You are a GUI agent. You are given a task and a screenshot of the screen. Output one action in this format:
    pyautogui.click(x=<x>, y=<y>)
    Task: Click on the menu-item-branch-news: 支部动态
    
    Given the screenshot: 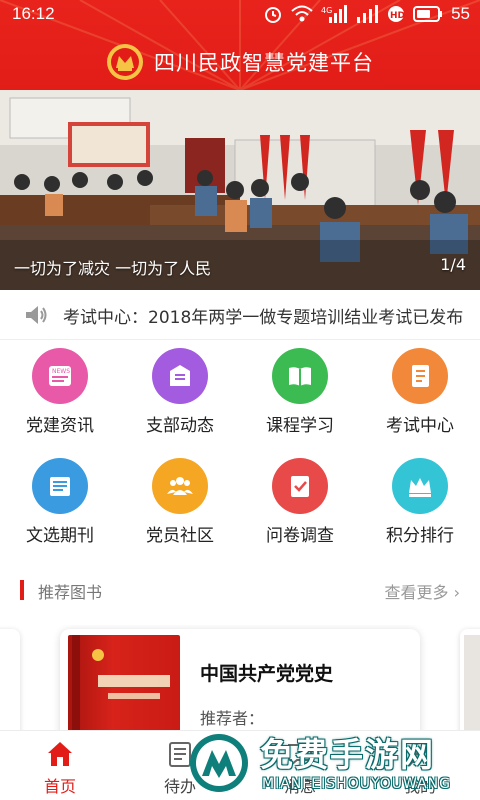 What is the action you would take?
    pyautogui.click(x=180, y=400)
    